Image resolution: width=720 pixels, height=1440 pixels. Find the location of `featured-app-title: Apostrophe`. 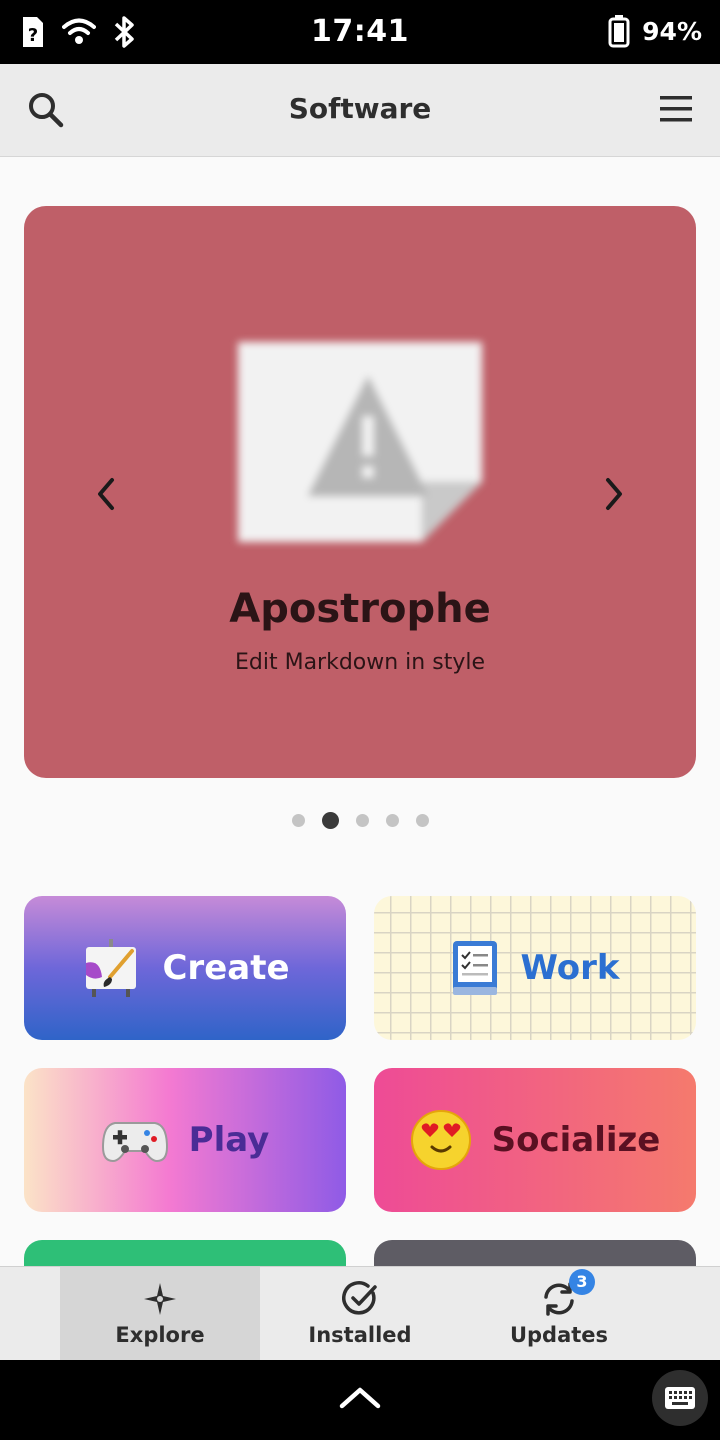

featured-app-title: Apostrophe is located at coordinates (360, 609).